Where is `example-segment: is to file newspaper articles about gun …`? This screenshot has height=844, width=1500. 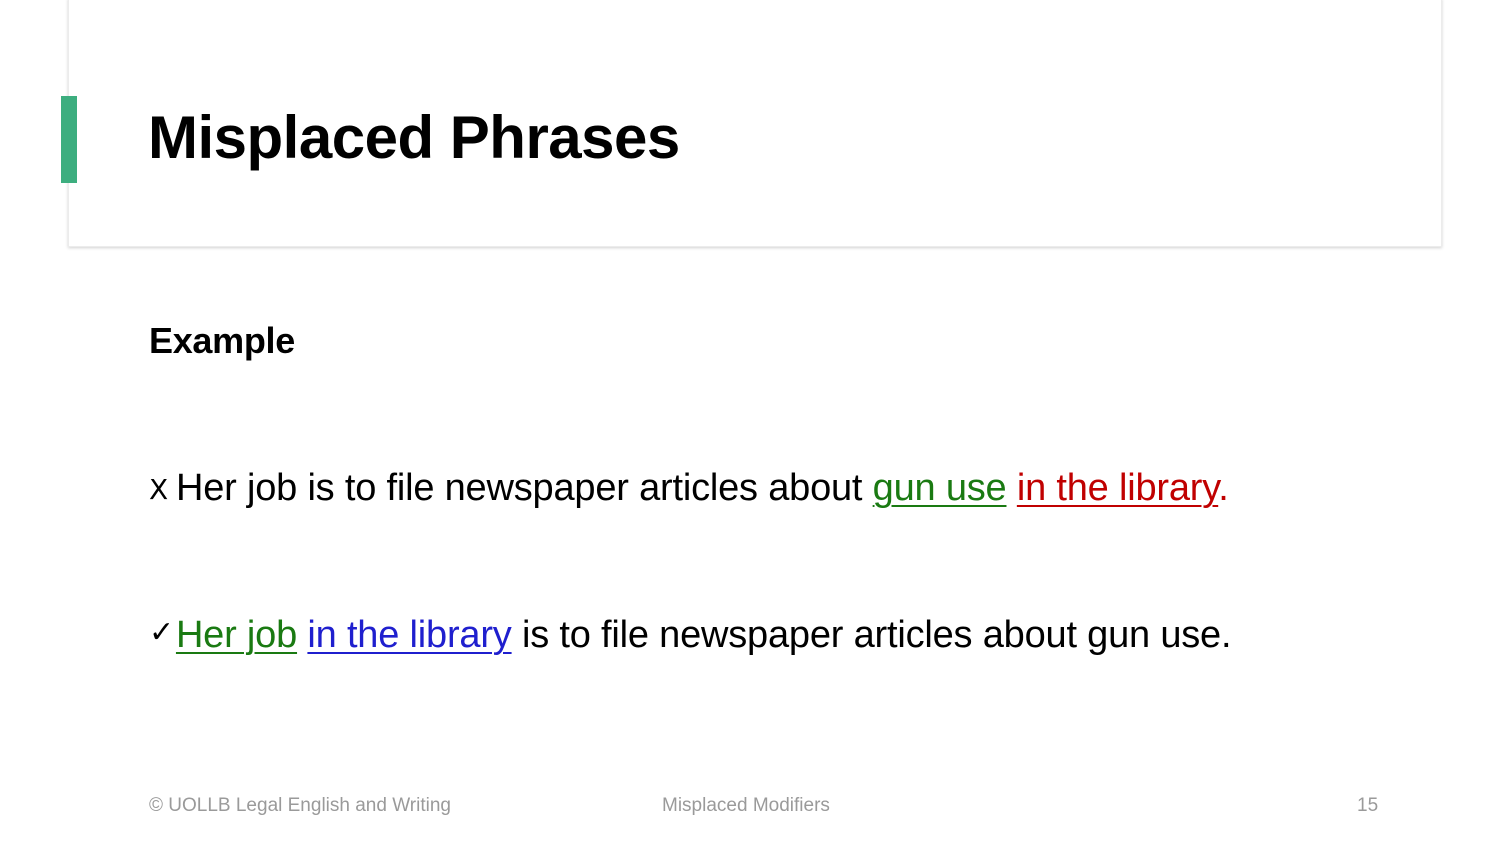
example-segment: is to file newspaper articles about gun … is located at coordinates (871, 635).